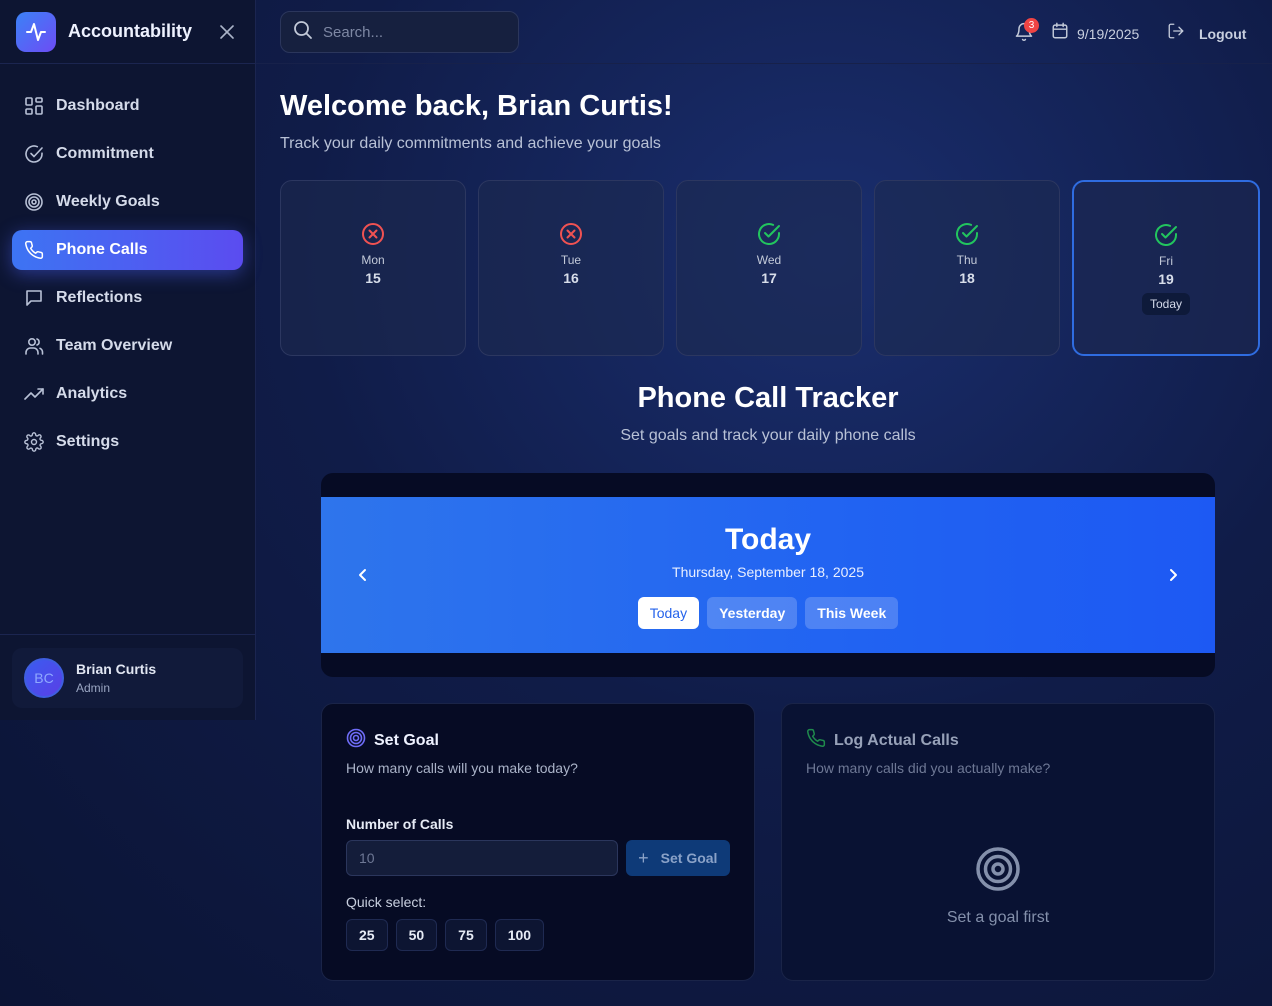 The width and height of the screenshot is (1272, 1006). I want to click on sidebar-item-reflections: Reflections, so click(127, 298).